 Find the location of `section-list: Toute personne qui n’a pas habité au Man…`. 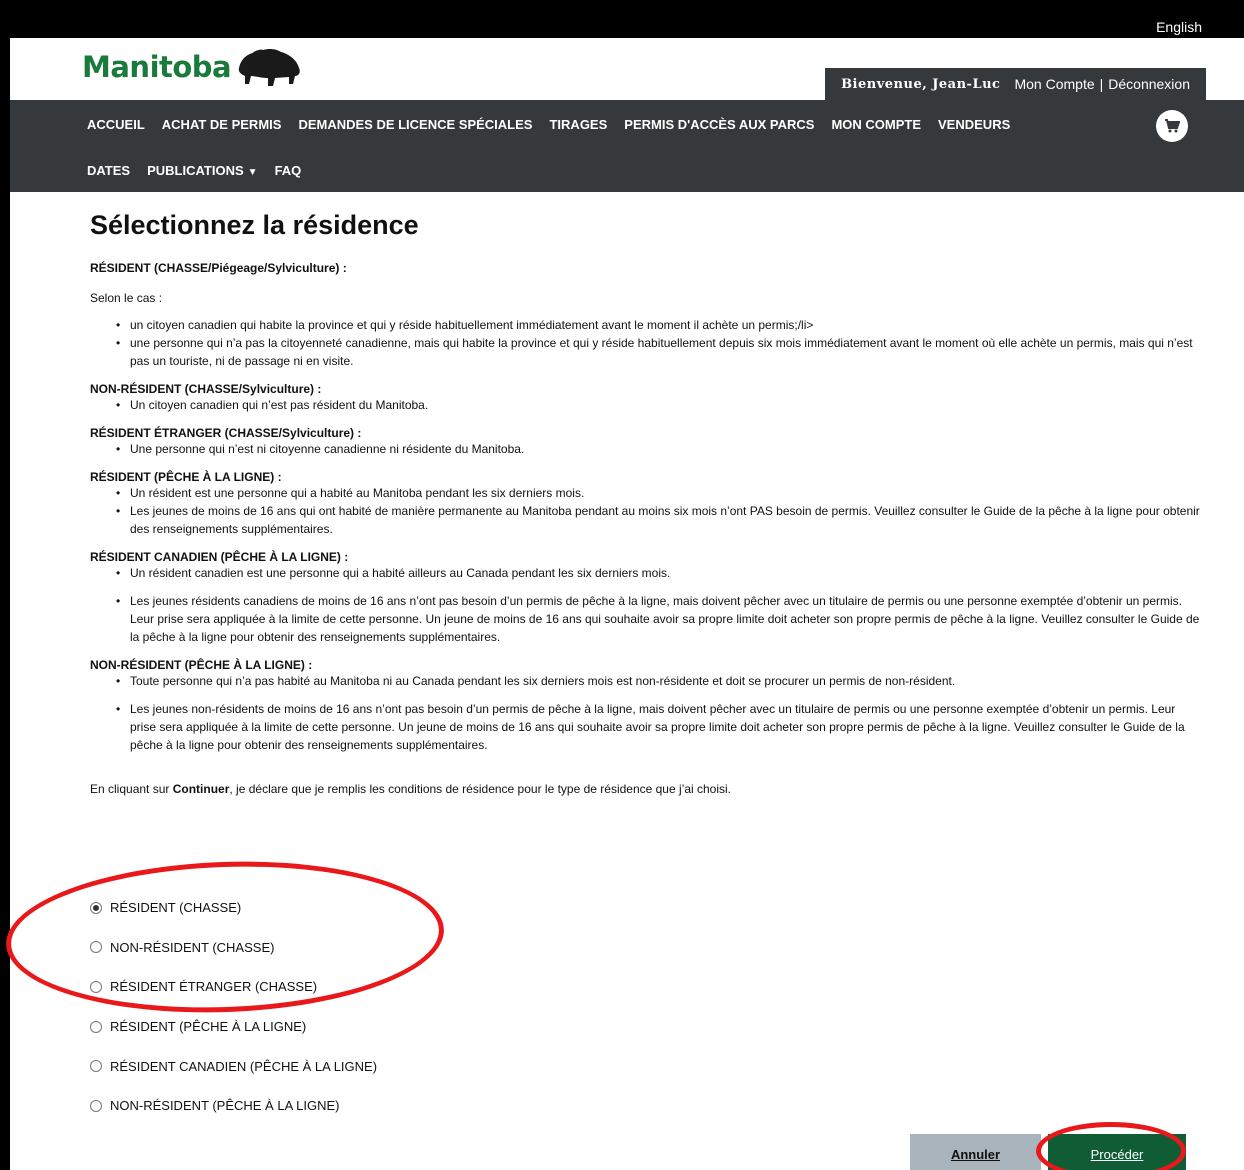

section-list: Toute personne qui n’a pas habité au Man… is located at coordinates (657, 713).